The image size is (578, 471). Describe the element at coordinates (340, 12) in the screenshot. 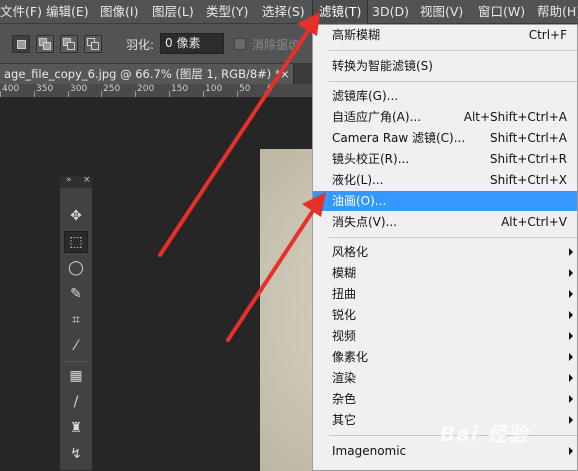

I see `menu-filter: 滤镜(T)` at that location.